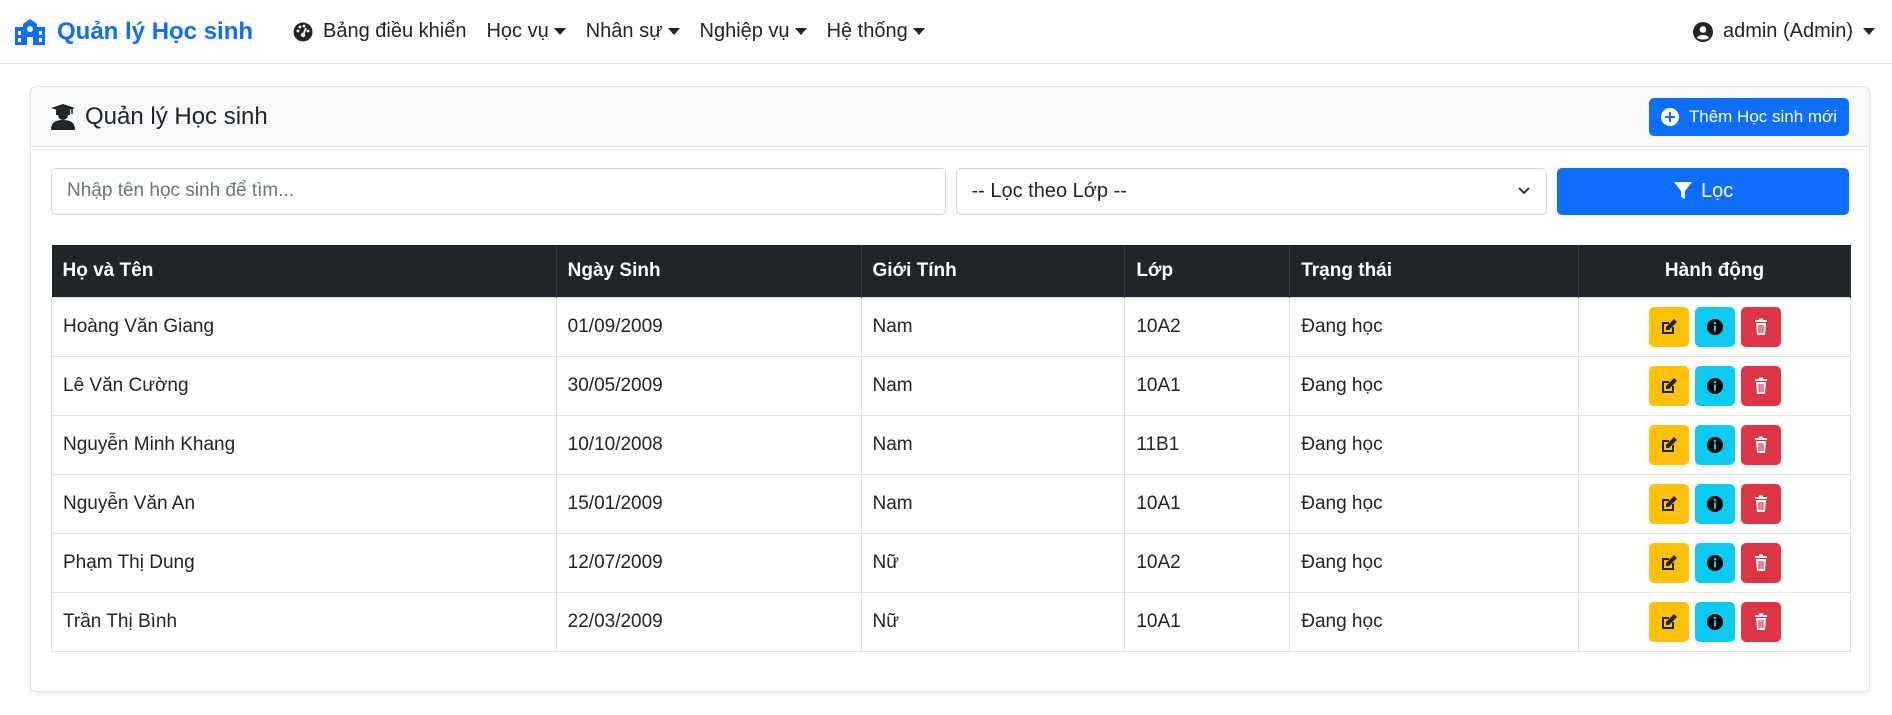  Describe the element at coordinates (303, 31) in the screenshot. I see `gauge-icon` at that location.